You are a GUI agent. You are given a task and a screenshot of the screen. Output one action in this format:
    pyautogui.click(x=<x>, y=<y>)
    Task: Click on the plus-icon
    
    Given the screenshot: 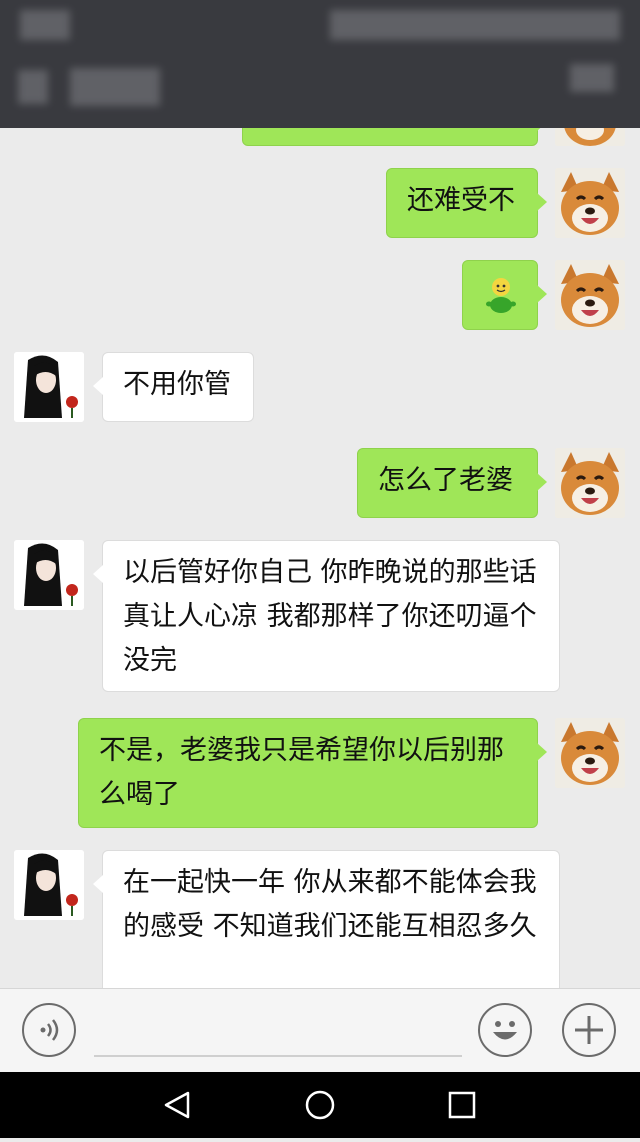 What is the action you would take?
    pyautogui.click(x=589, y=1030)
    